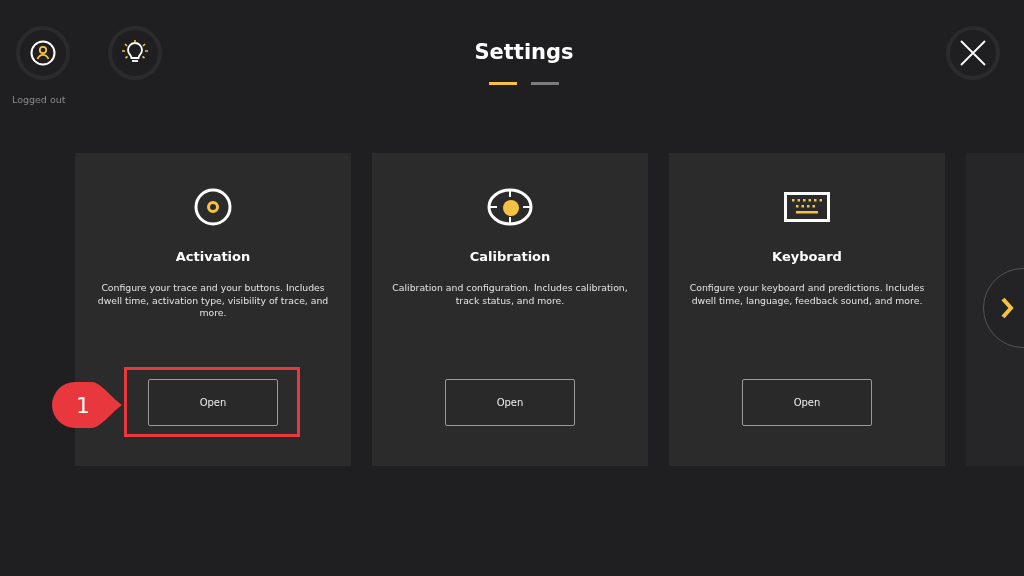  What do you see at coordinates (43, 53) in the screenshot?
I see `user-icon` at bounding box center [43, 53].